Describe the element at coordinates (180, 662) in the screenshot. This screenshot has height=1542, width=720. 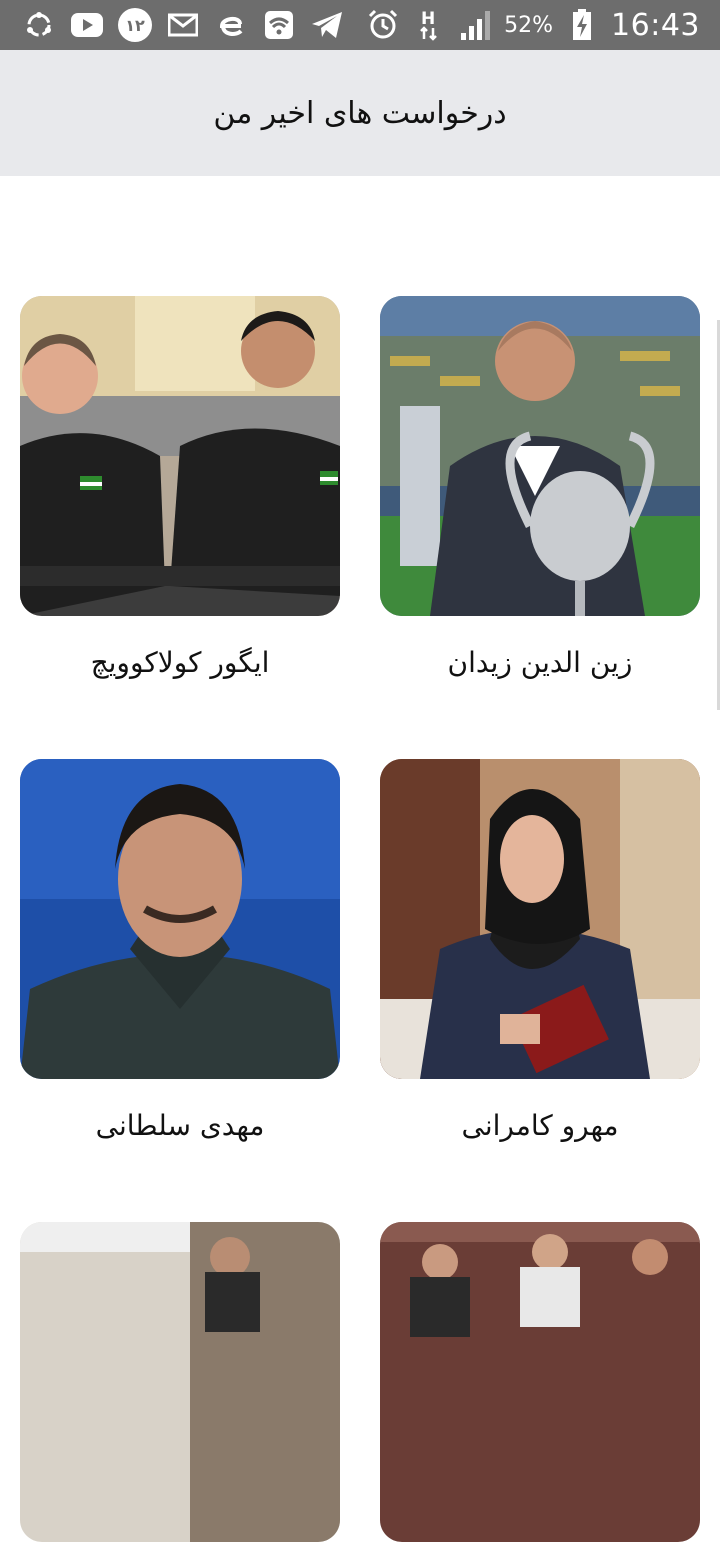
I see `person-name: ایگور کولاکوویچ` at that location.